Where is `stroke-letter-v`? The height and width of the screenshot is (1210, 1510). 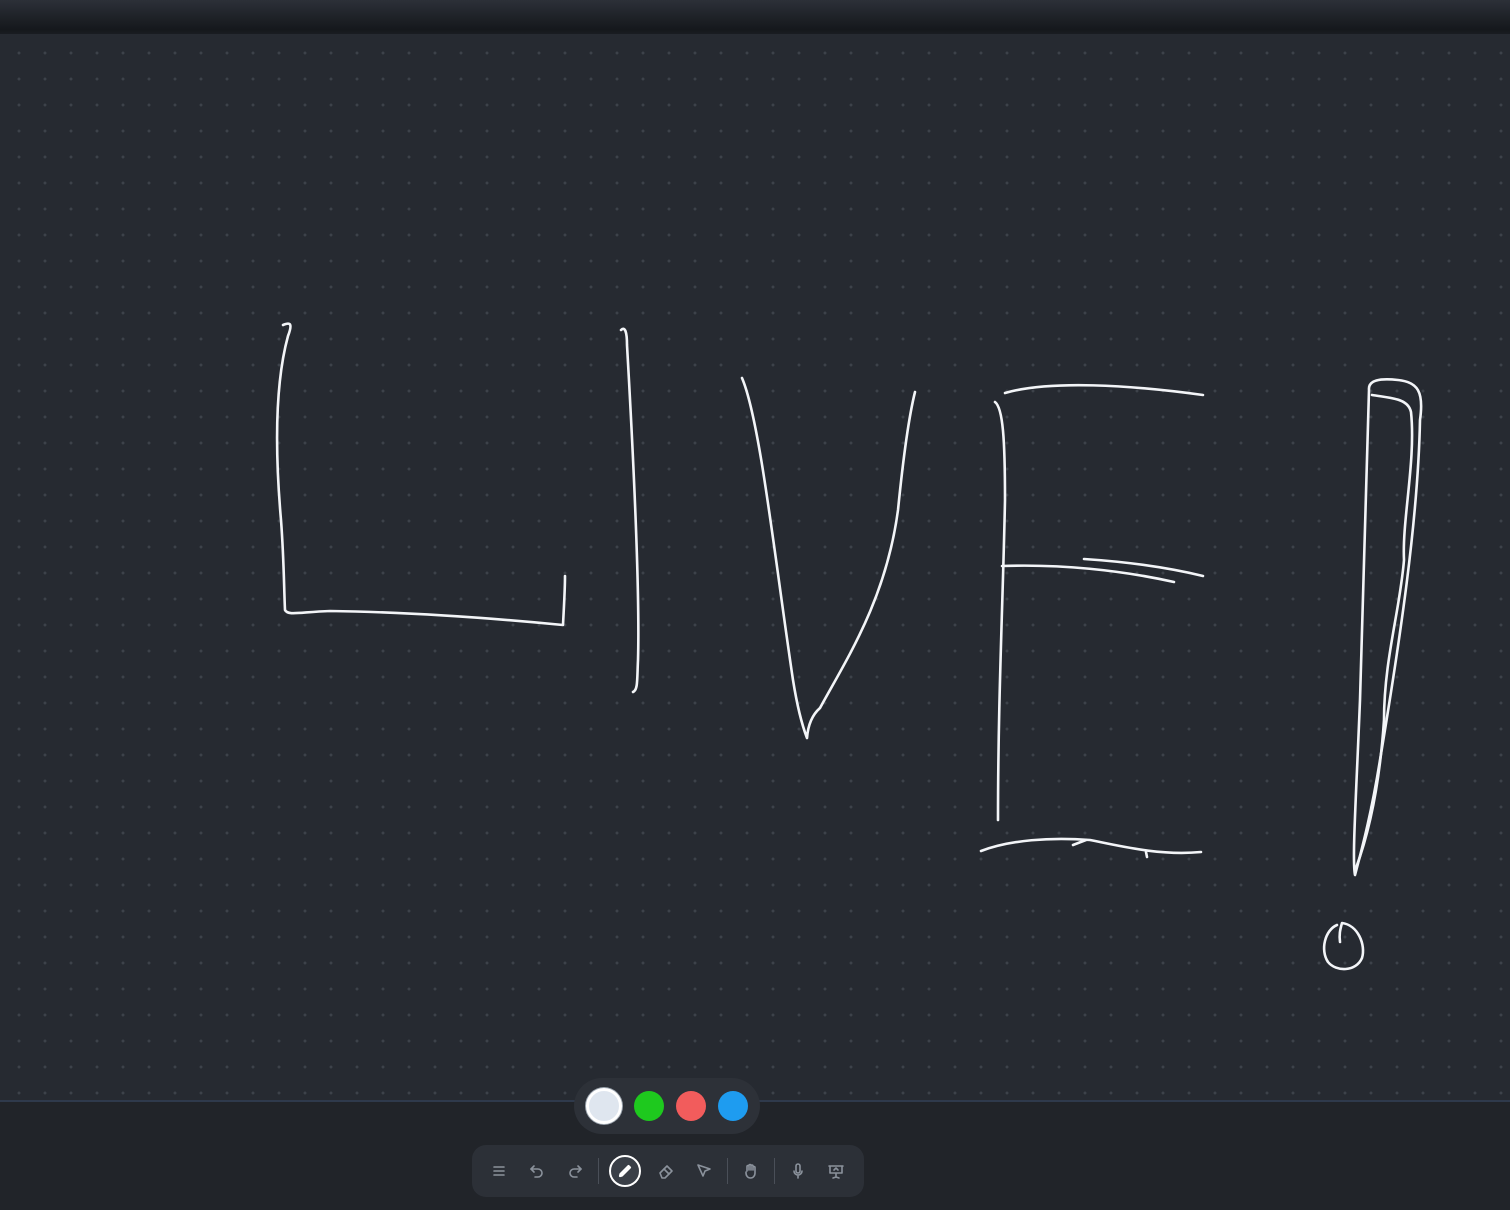 stroke-letter-v is located at coordinates (828, 558).